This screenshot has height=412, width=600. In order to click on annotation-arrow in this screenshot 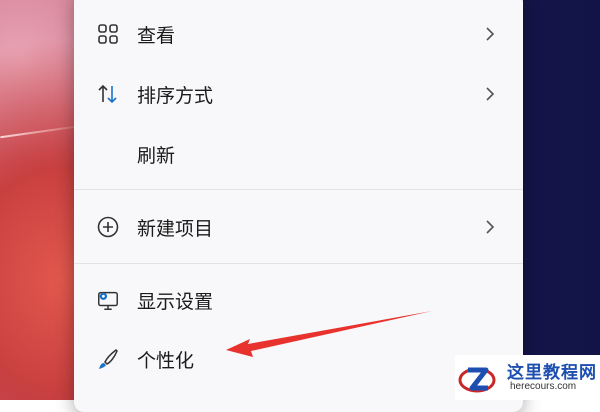, I will do `click(329, 334)`.